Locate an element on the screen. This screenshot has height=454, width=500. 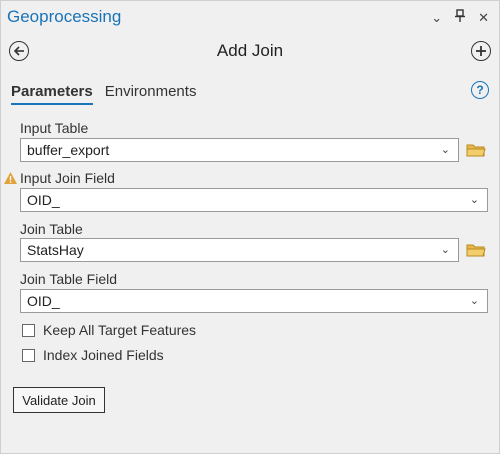
pane-controls: ⌄ ✕ is located at coordinates (460, 17).